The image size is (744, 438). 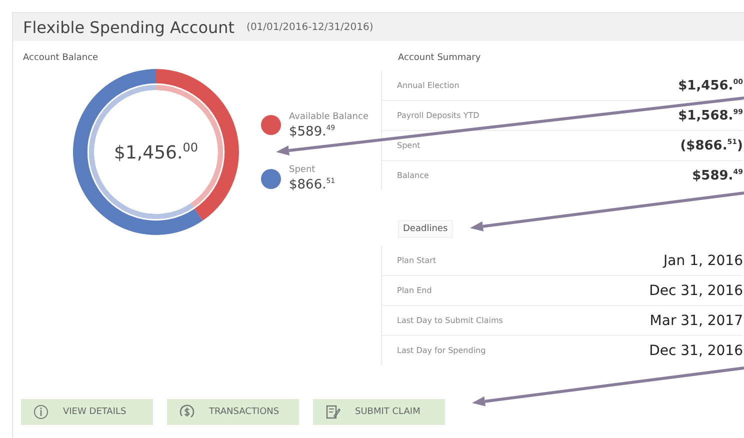 I want to click on row-label: Annual Election, so click(x=428, y=85).